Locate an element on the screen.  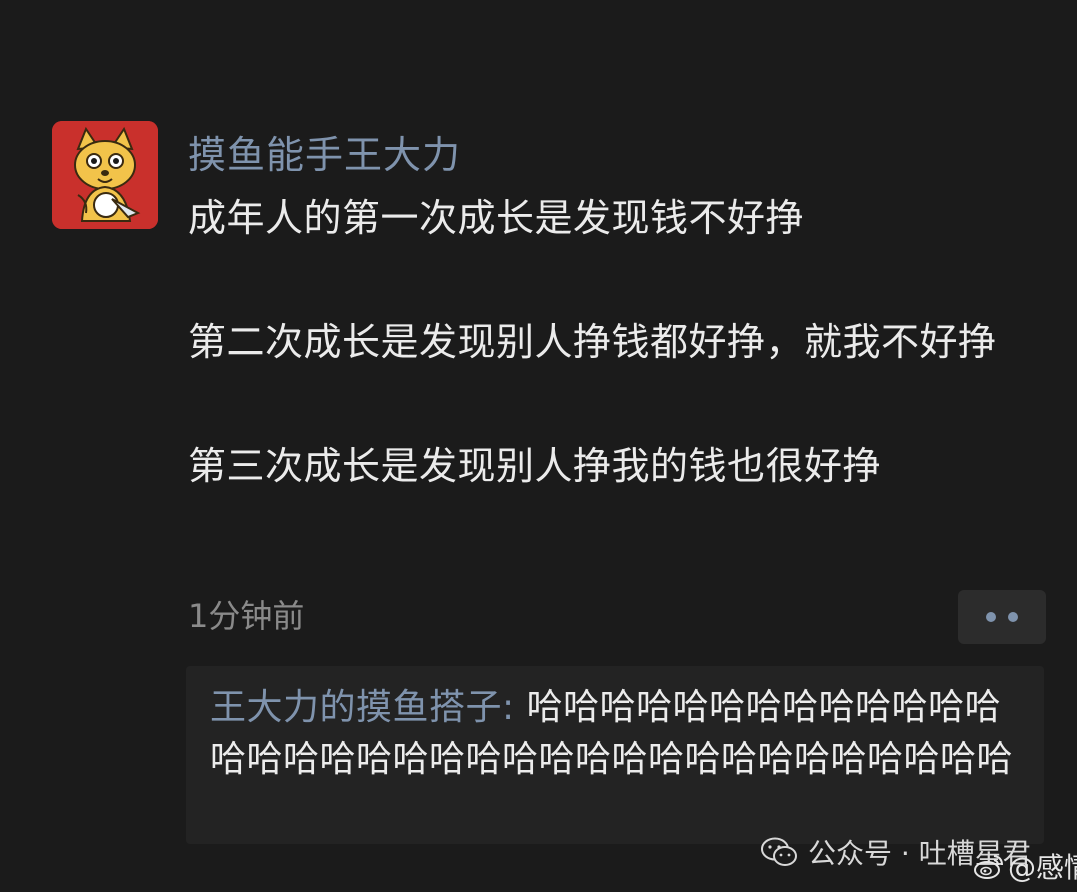
weibo-watermark-text: @感情 is located at coordinates (1042, 867).